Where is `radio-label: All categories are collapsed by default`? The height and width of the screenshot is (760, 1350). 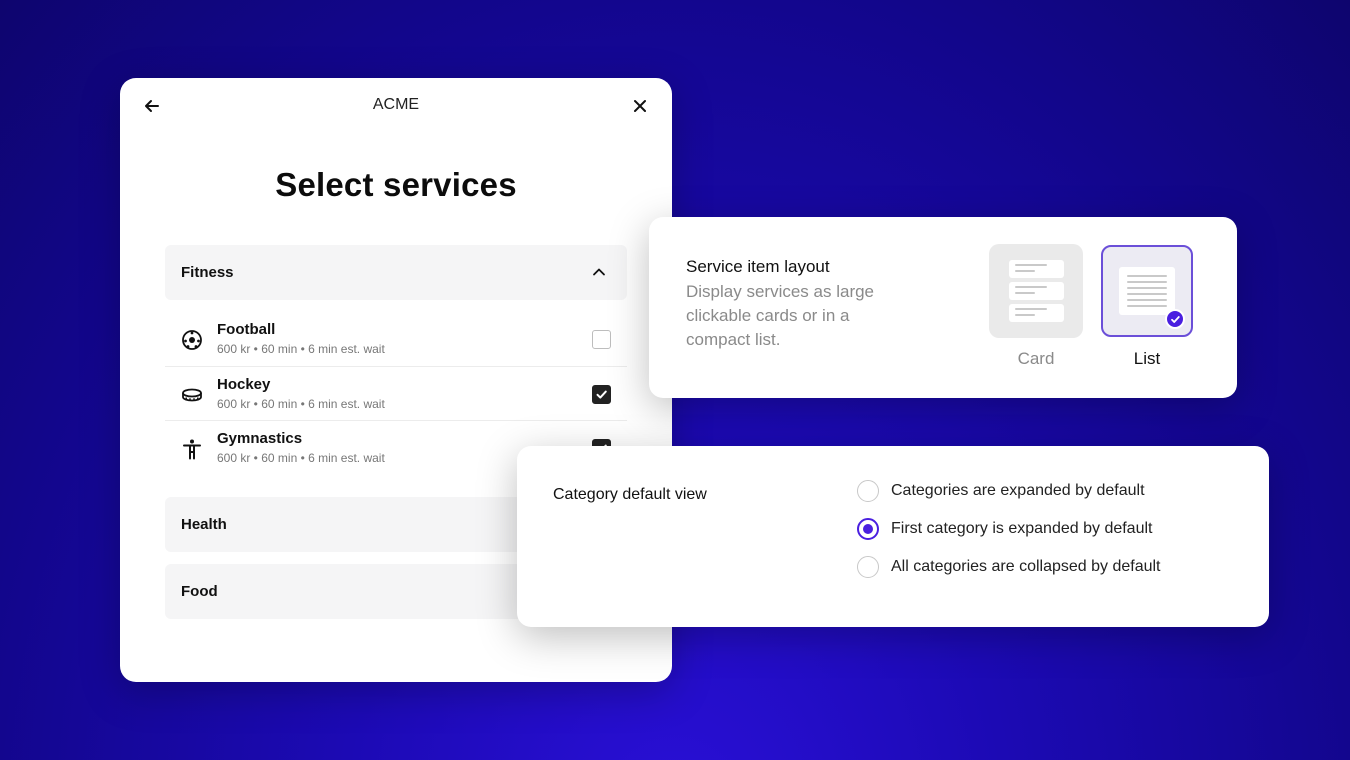 radio-label: All categories are collapsed by default is located at coordinates (1026, 566).